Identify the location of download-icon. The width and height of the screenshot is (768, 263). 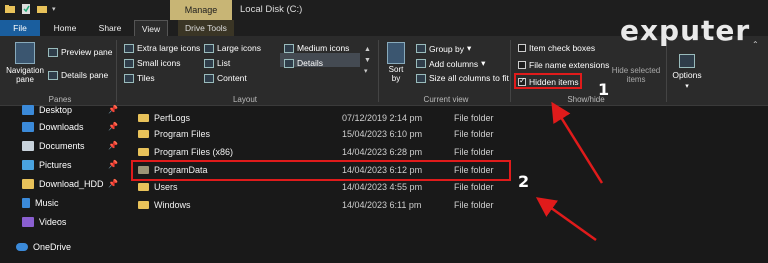
(28, 127).